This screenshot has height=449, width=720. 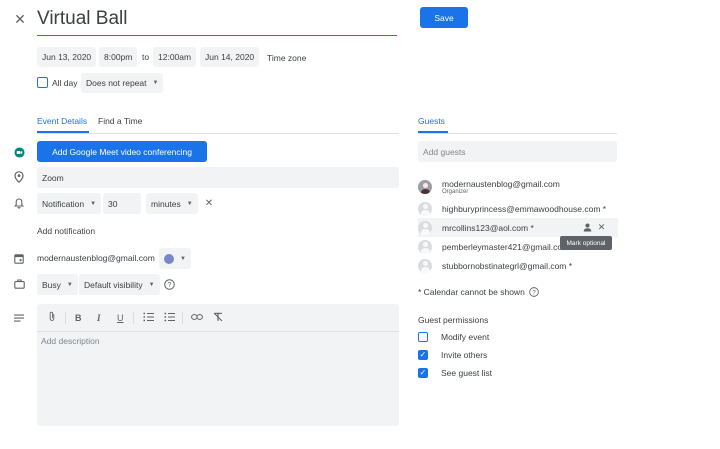 I want to click on bell-icon, so click(x=19, y=203).